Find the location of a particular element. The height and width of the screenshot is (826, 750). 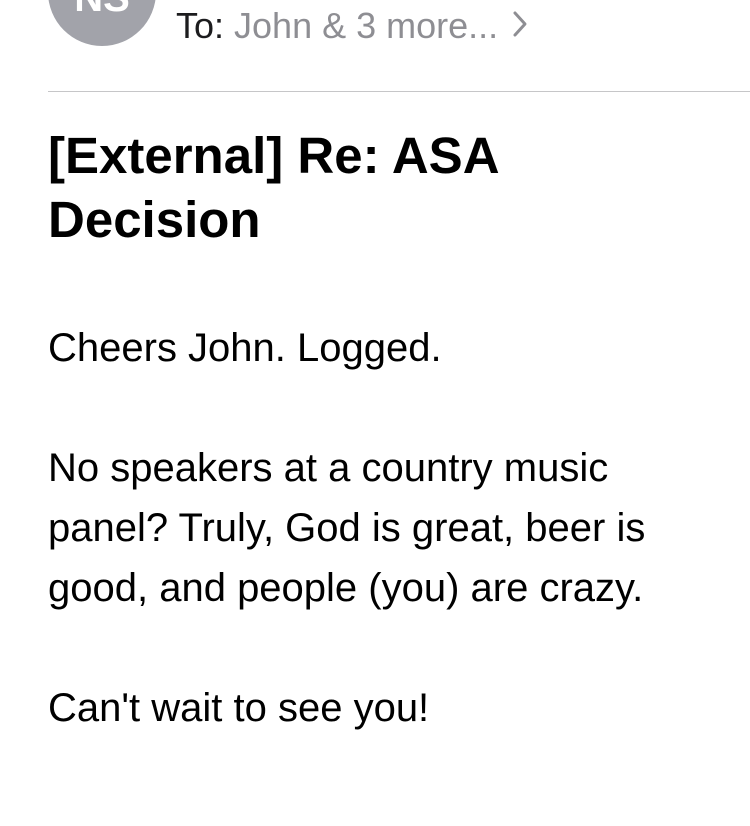

chevron-right-icon is located at coordinates (520, 26).